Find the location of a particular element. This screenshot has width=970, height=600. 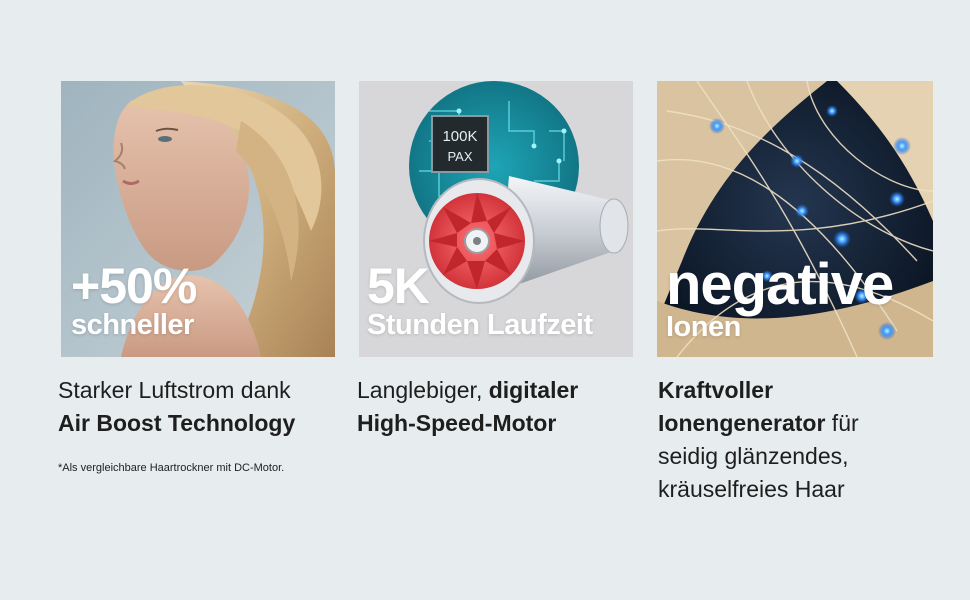

desc-highlight: Ionengenerator is located at coordinates (742, 423).